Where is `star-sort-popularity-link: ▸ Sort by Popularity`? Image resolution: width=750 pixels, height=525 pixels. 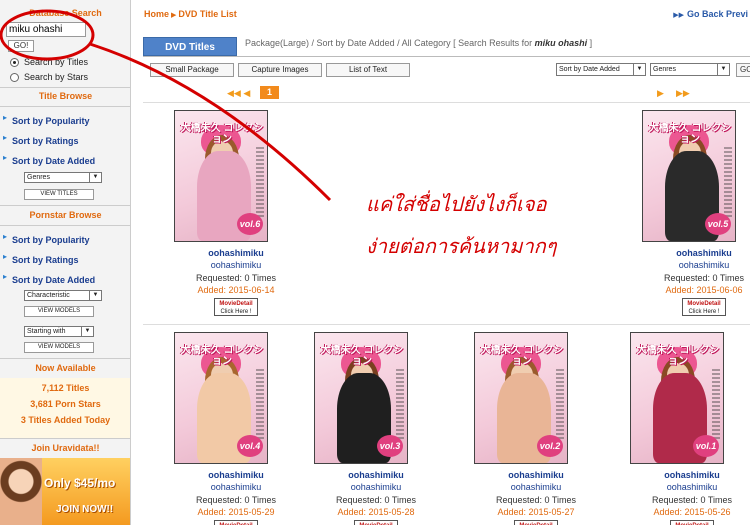 star-sort-popularity-link: ▸ Sort by Popularity is located at coordinates (46, 238).